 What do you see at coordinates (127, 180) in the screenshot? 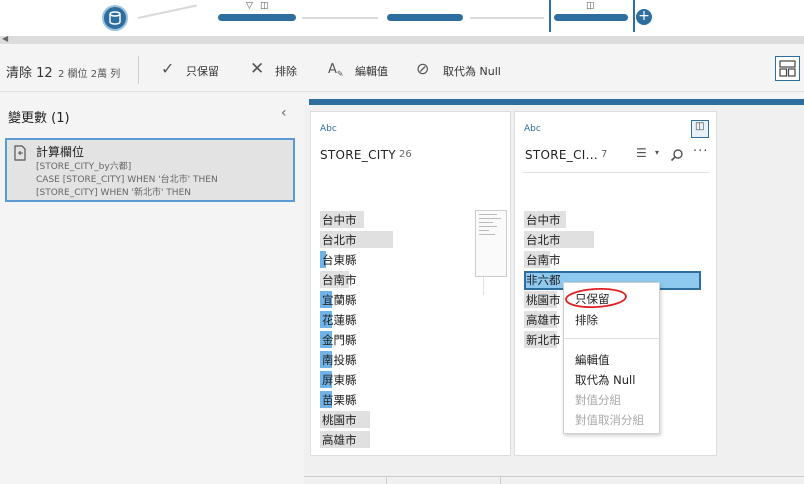
I see `change-line: CASE [STORE_CITY] WHEN '台北市' THEN` at bounding box center [127, 180].